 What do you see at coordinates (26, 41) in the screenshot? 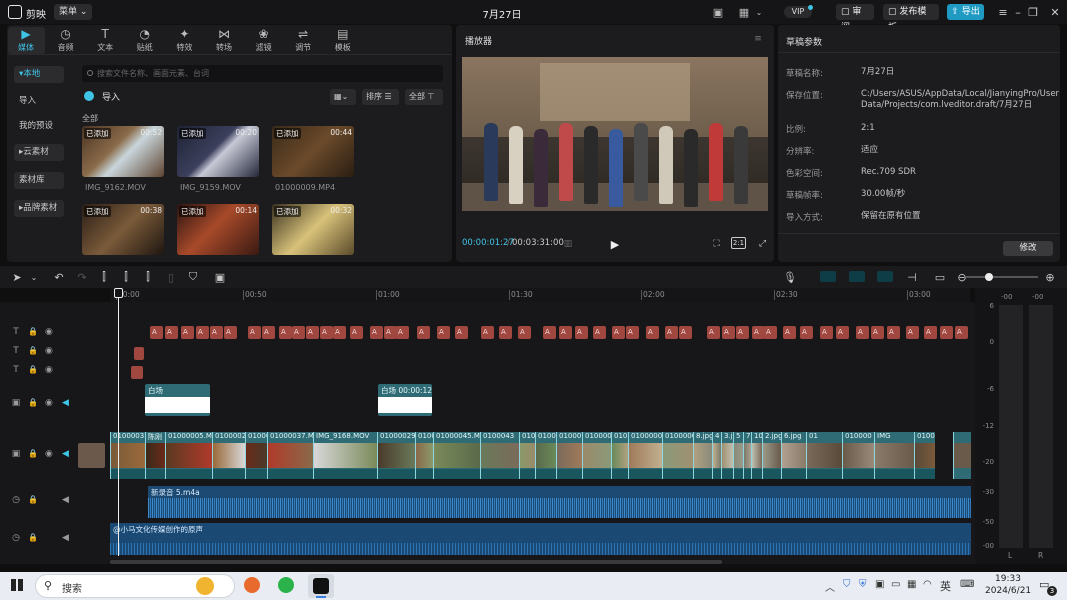
I see `tab-media: ▶ 媒体` at bounding box center [26, 41].